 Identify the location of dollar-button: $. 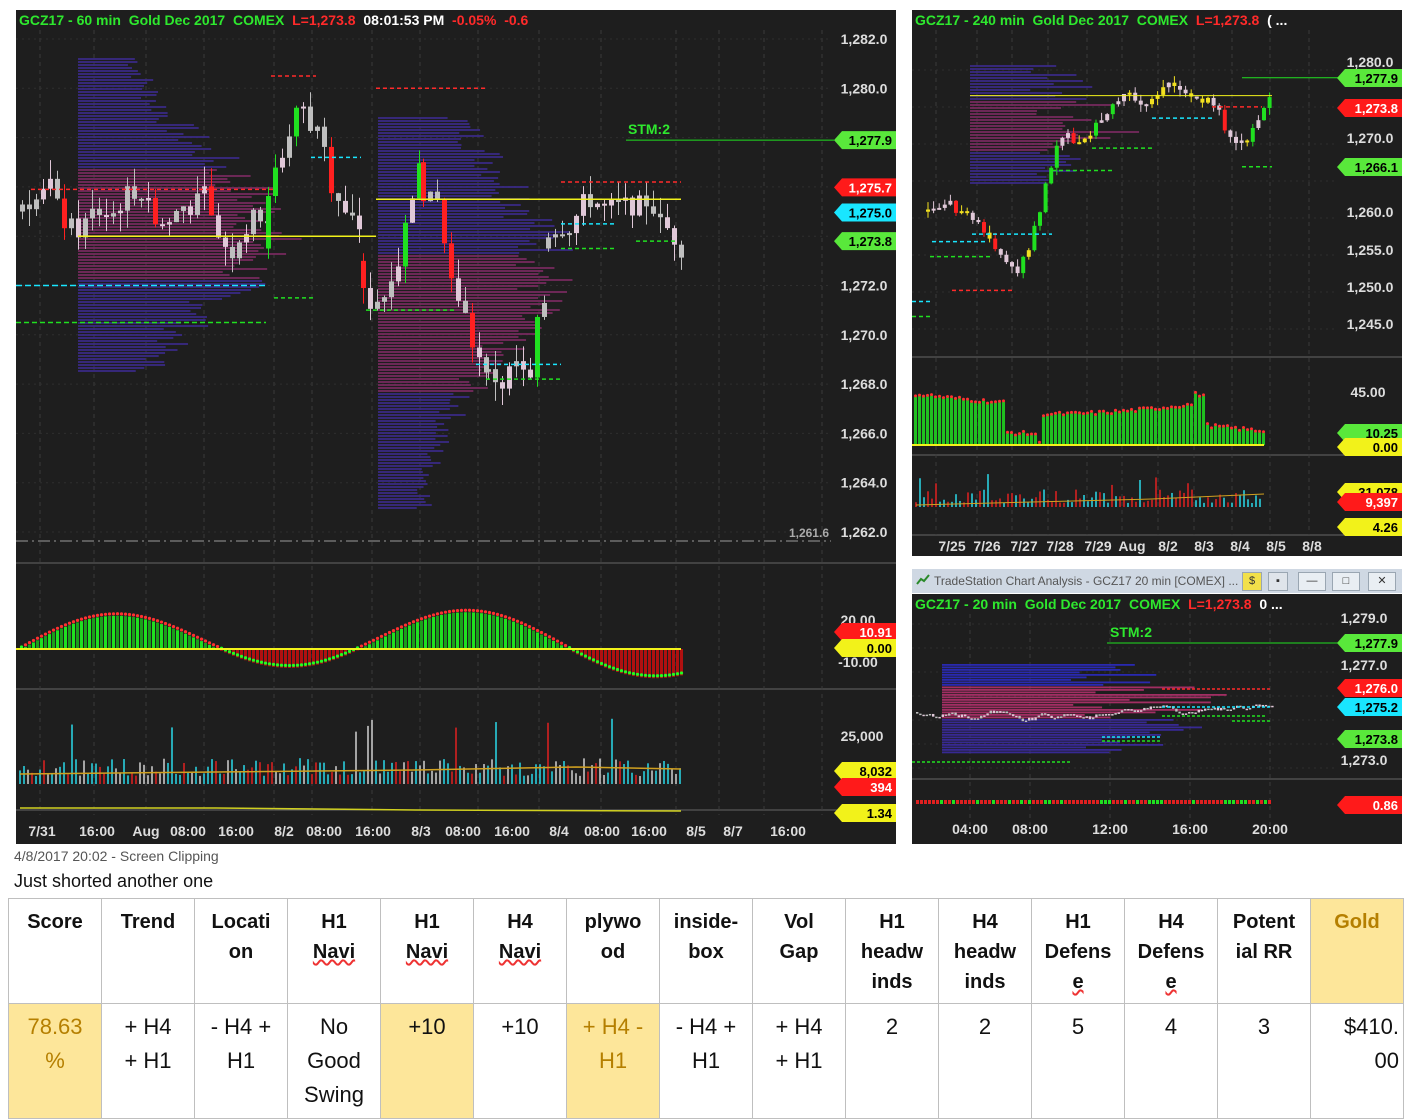
(1252, 581).